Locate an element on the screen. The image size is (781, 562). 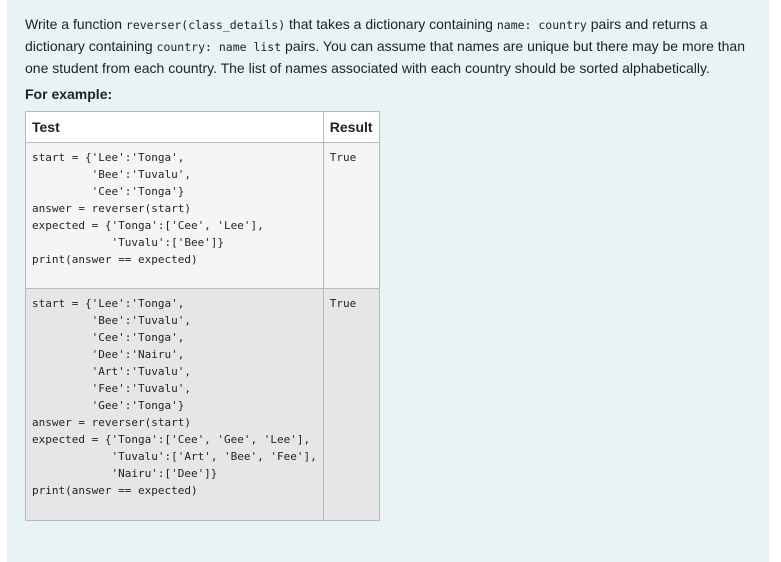
result-column-header: Result is located at coordinates (351, 127).